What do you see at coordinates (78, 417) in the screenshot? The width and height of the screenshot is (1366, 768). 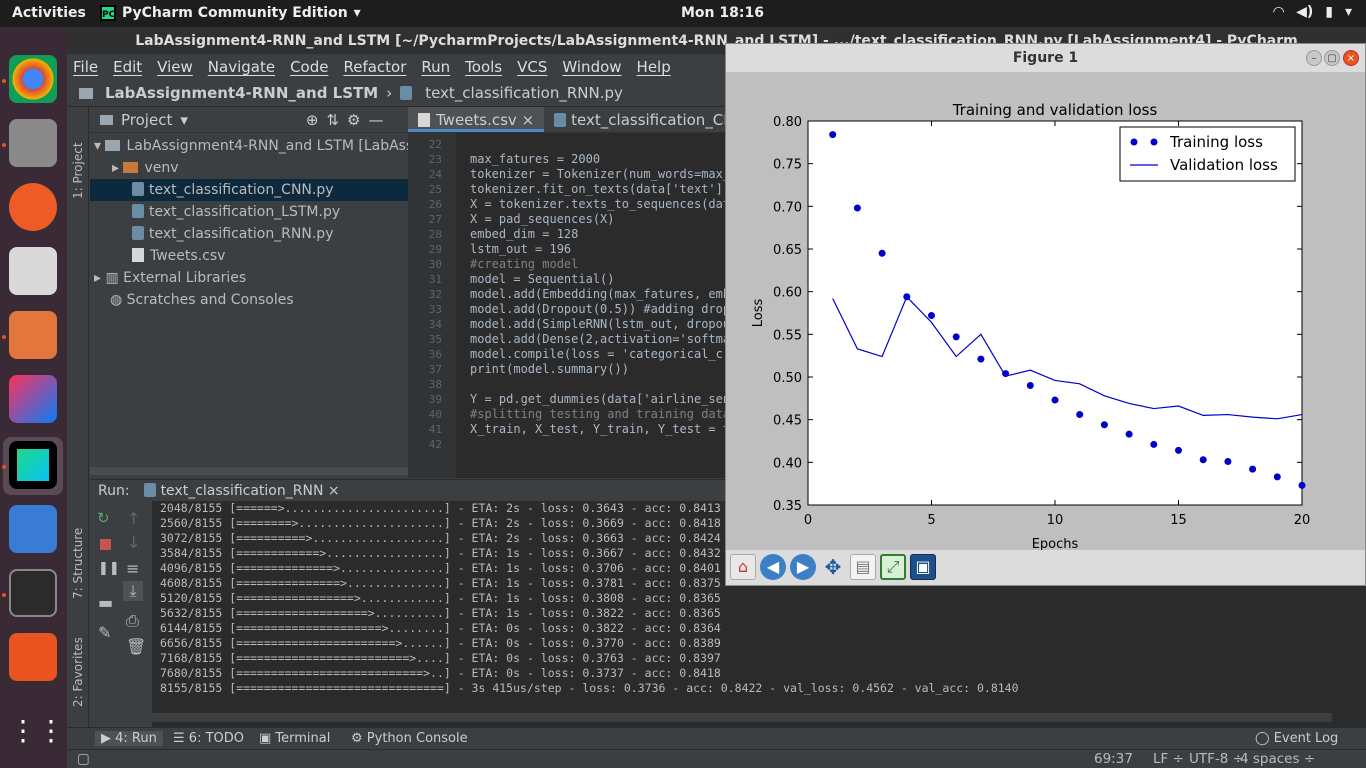 I see `left-tool-stripe: 1: Project 7: Structure 2: Favorites` at bounding box center [78, 417].